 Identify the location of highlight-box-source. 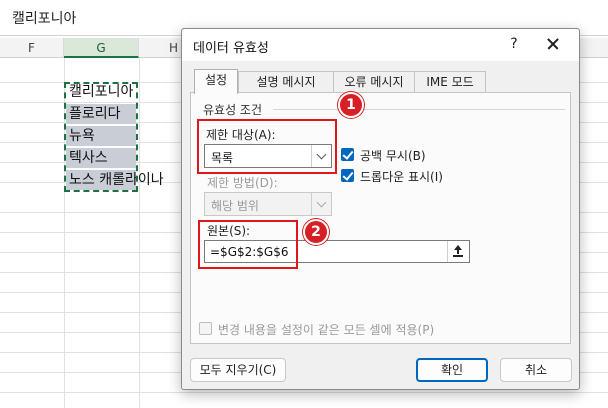
(248, 244).